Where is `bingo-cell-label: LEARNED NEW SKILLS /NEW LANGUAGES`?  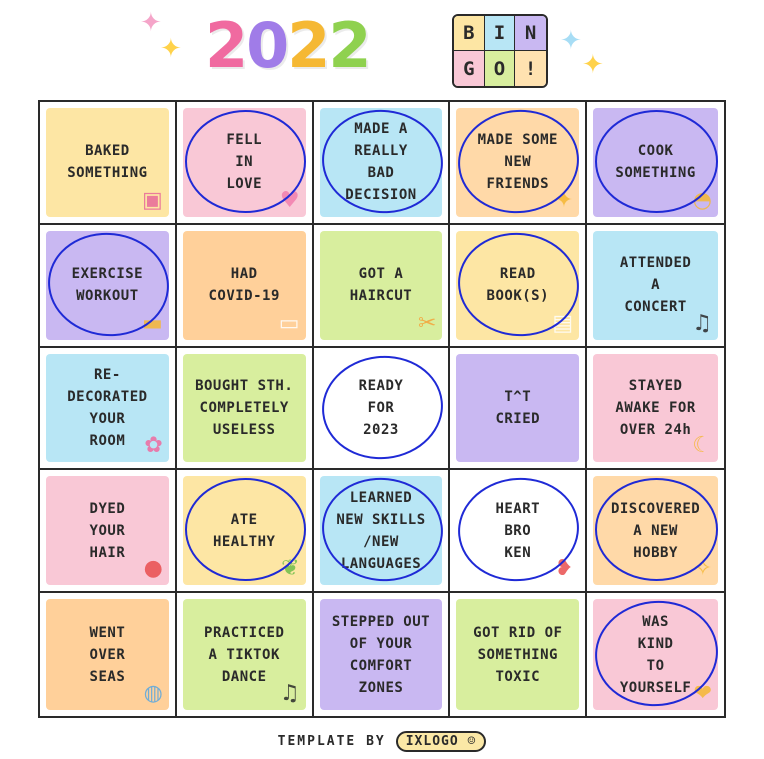
bingo-cell-label: LEARNED NEW SKILLS /NEW LANGUAGES is located at coordinates (381, 530).